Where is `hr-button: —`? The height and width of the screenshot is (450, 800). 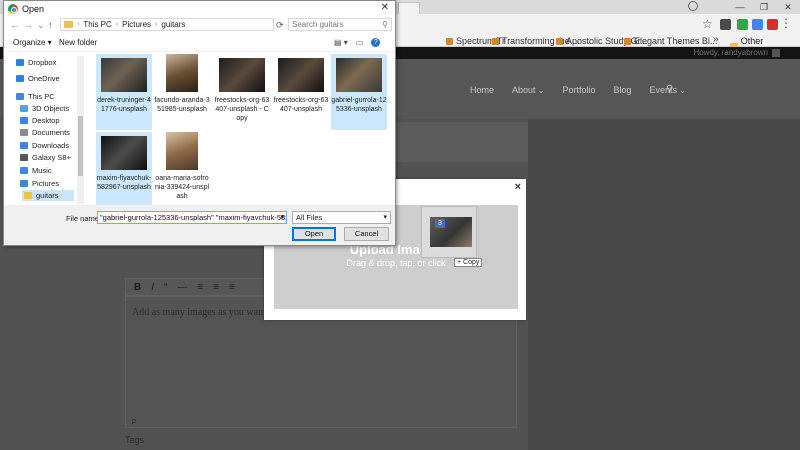 hr-button: — is located at coordinates (182, 287).